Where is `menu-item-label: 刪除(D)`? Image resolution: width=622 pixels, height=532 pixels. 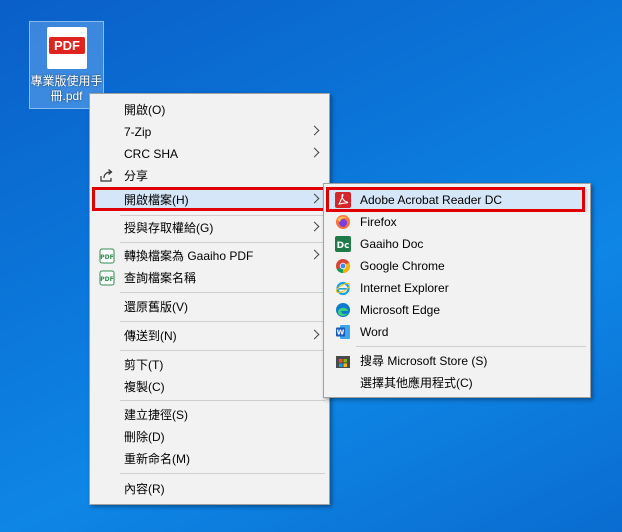
menu-item-label: 刪除(D) is located at coordinates (144, 437).